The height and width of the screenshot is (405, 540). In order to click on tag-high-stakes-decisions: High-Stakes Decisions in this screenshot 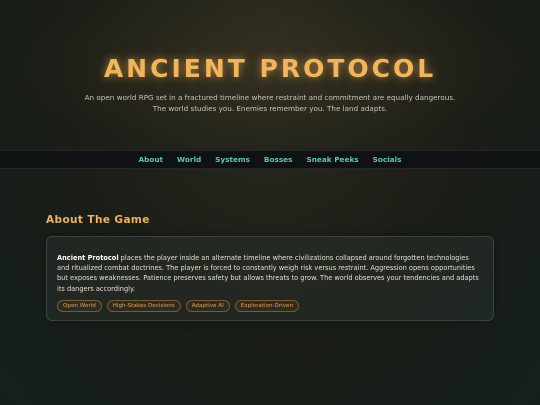, I will do `click(143, 305)`.